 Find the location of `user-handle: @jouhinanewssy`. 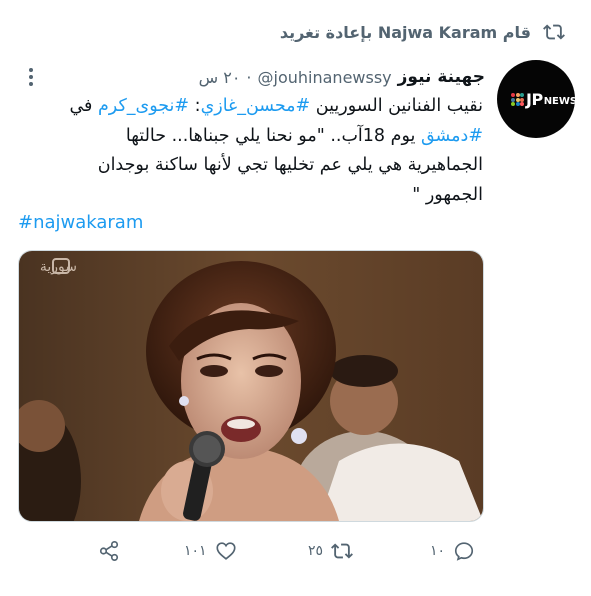

user-handle: @jouhinanewssy is located at coordinates (325, 77).